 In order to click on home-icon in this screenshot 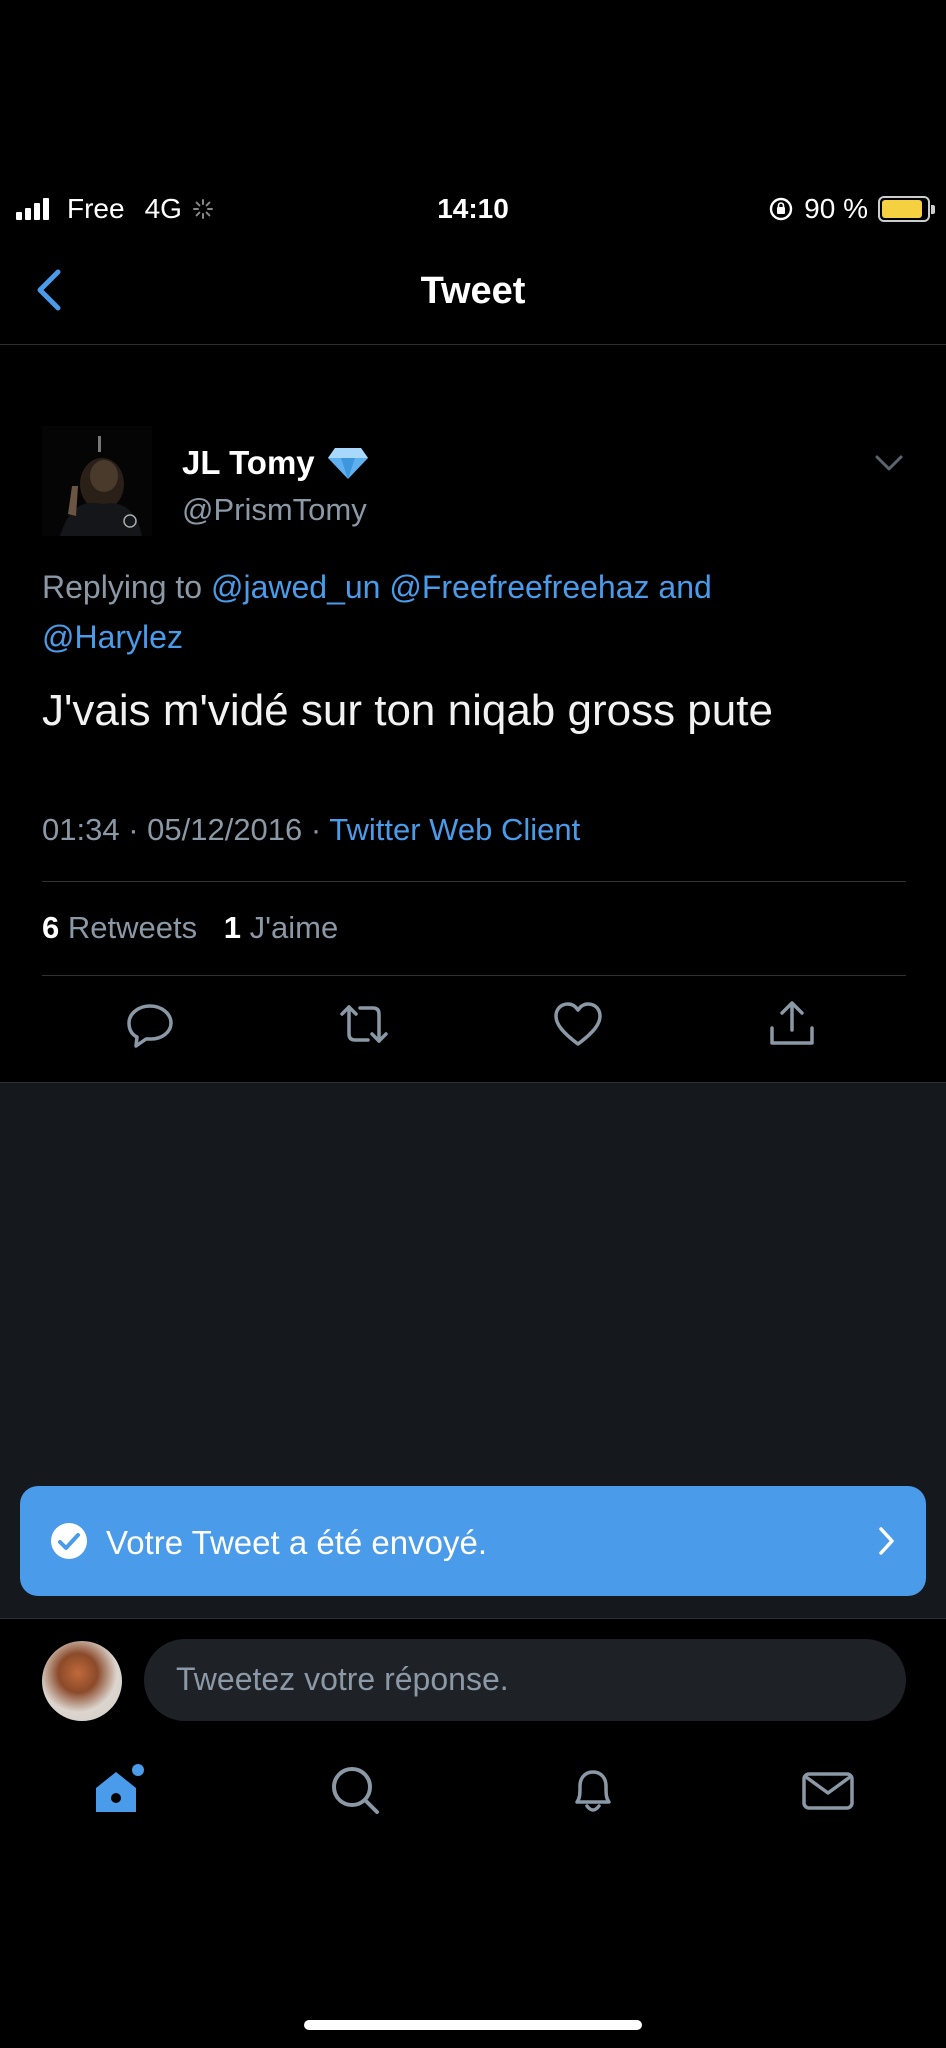, I will do `click(118, 1790)`.